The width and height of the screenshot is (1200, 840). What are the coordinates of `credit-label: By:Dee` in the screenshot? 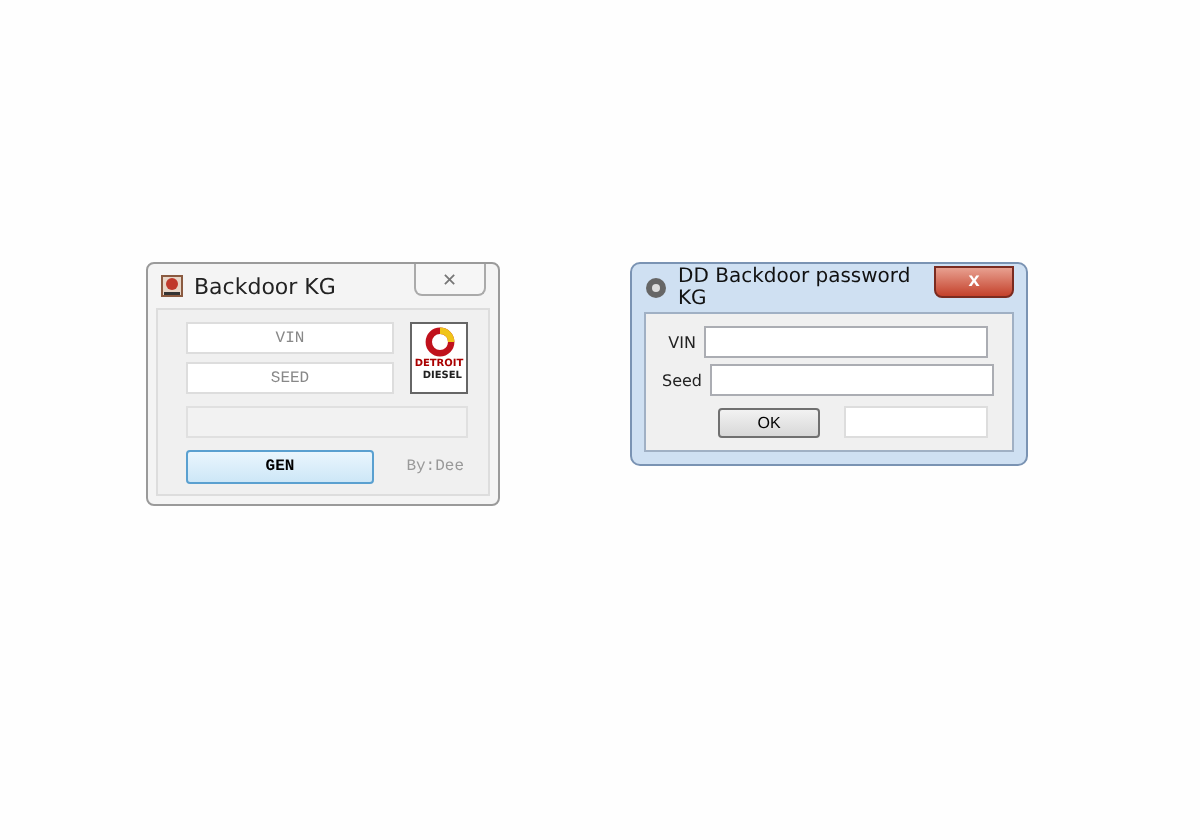 It's located at (435, 467).